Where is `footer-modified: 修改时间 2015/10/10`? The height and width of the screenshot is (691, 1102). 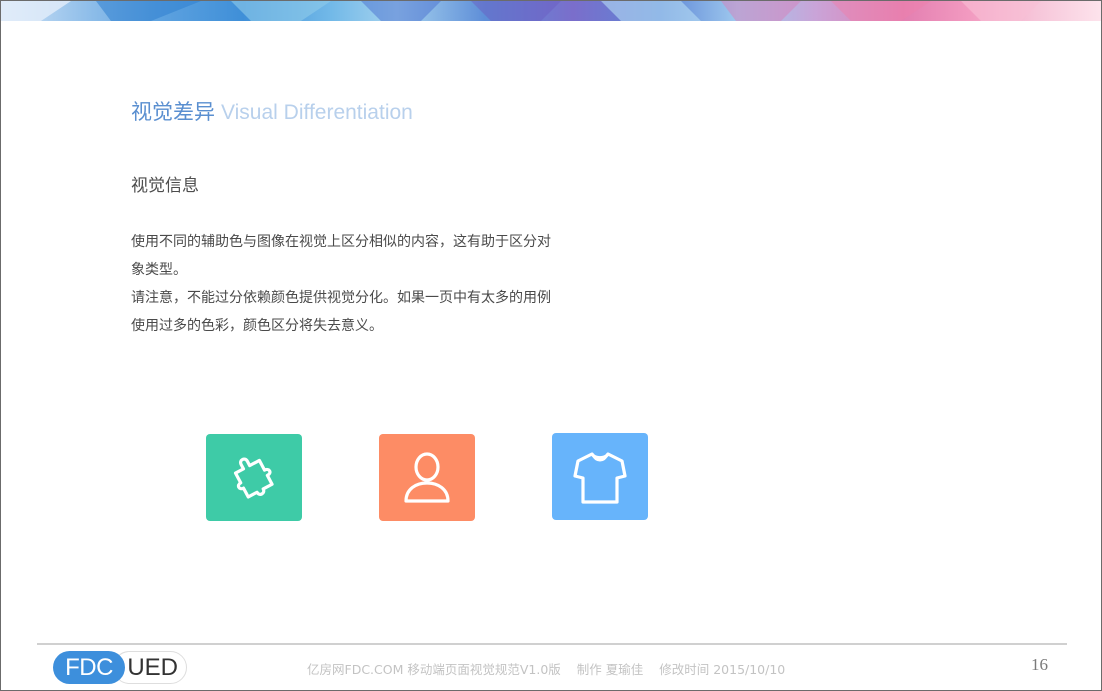 footer-modified: 修改时间 2015/10/10 is located at coordinates (722, 669).